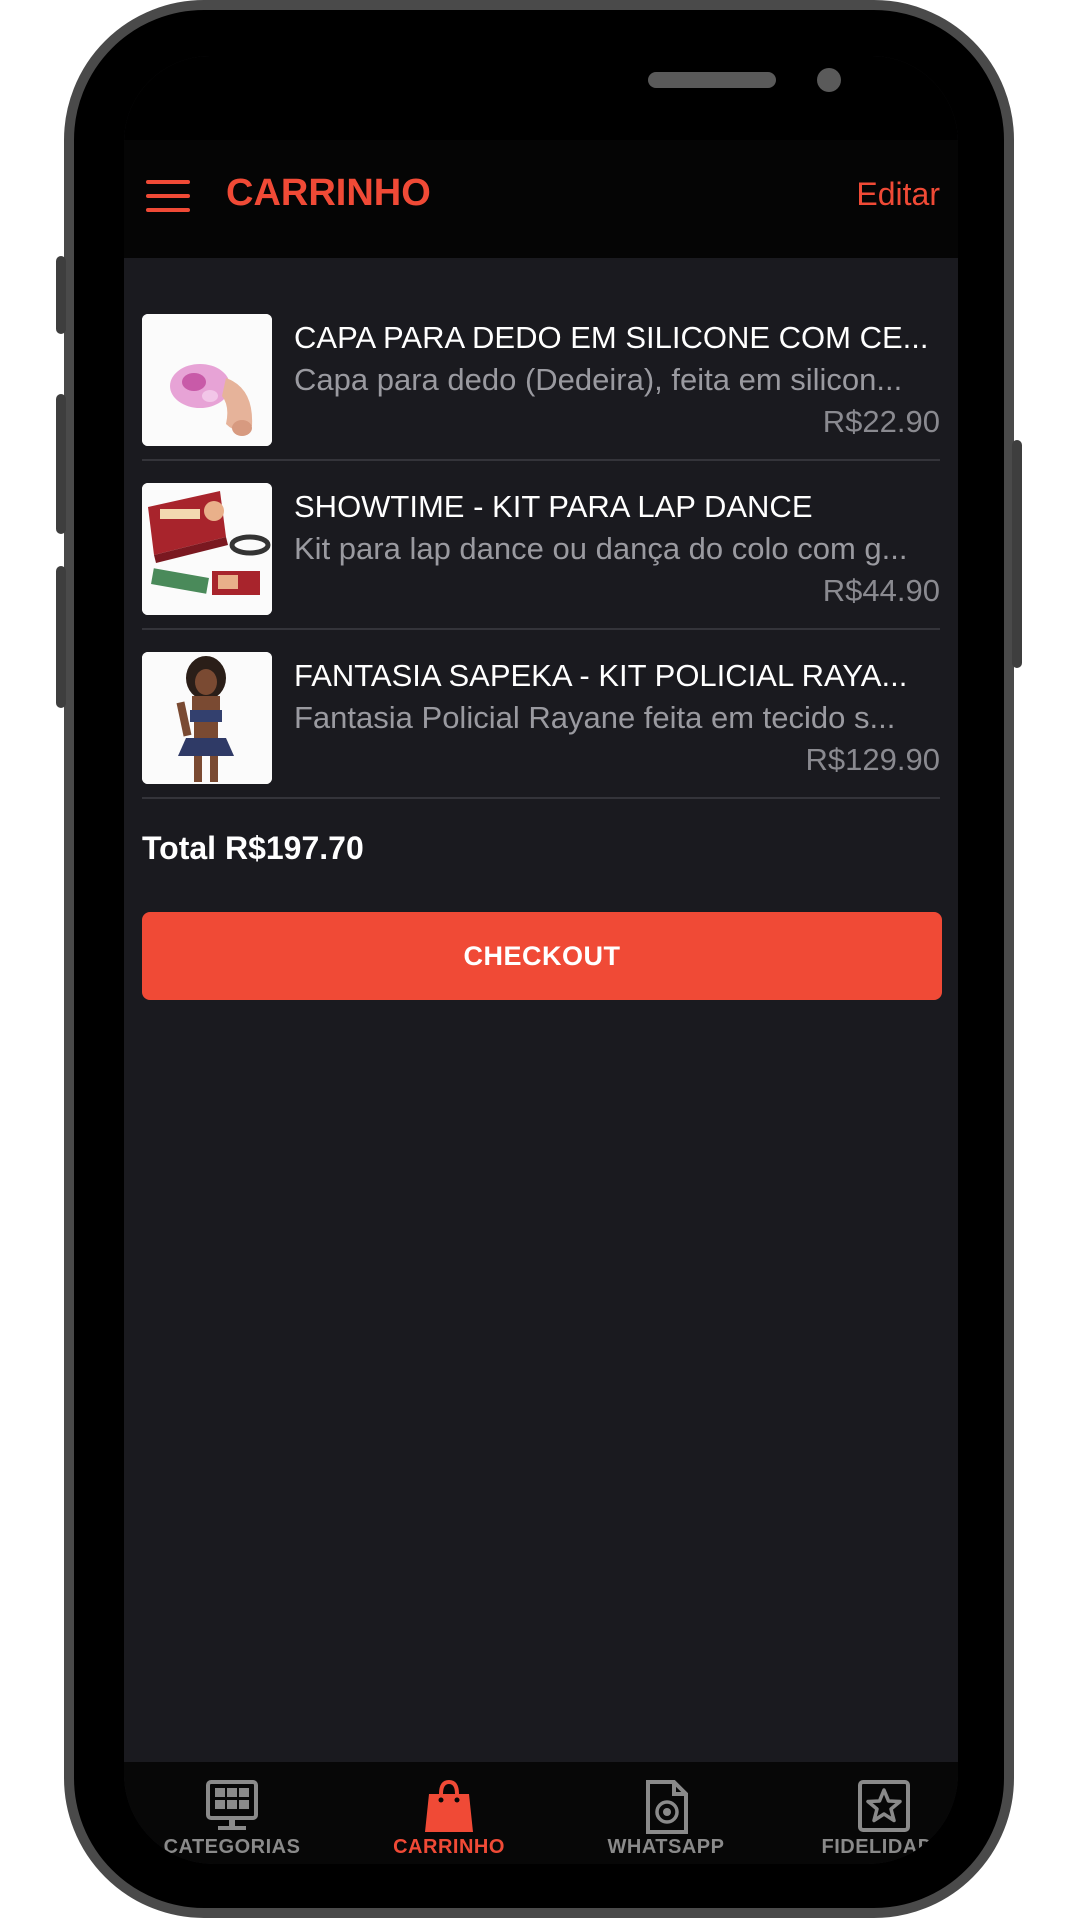 This screenshot has width=1080, height=1920. I want to click on document-camera-icon, so click(667, 1807).